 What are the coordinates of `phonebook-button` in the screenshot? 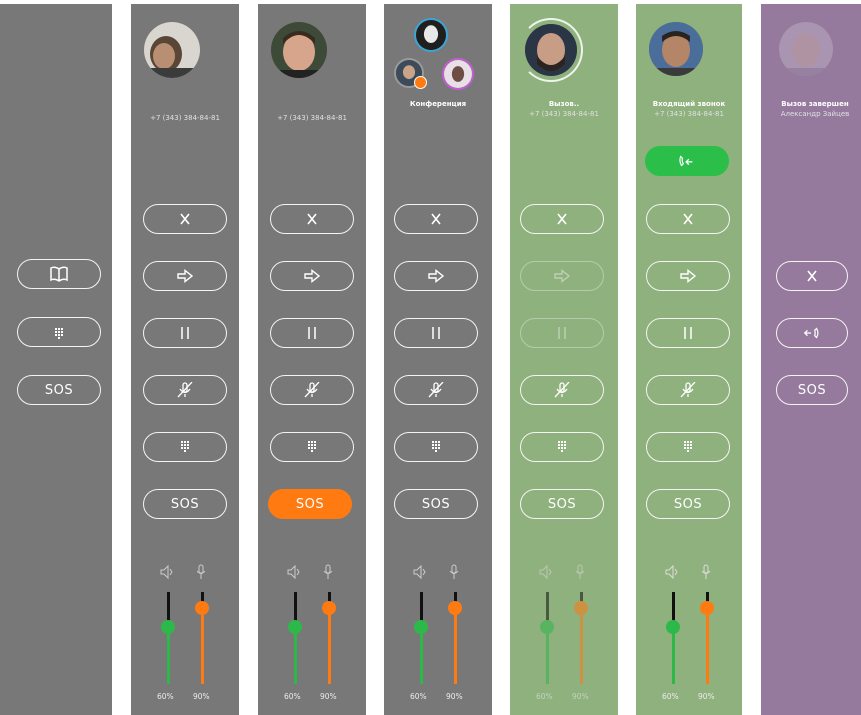 It's located at (59, 274).